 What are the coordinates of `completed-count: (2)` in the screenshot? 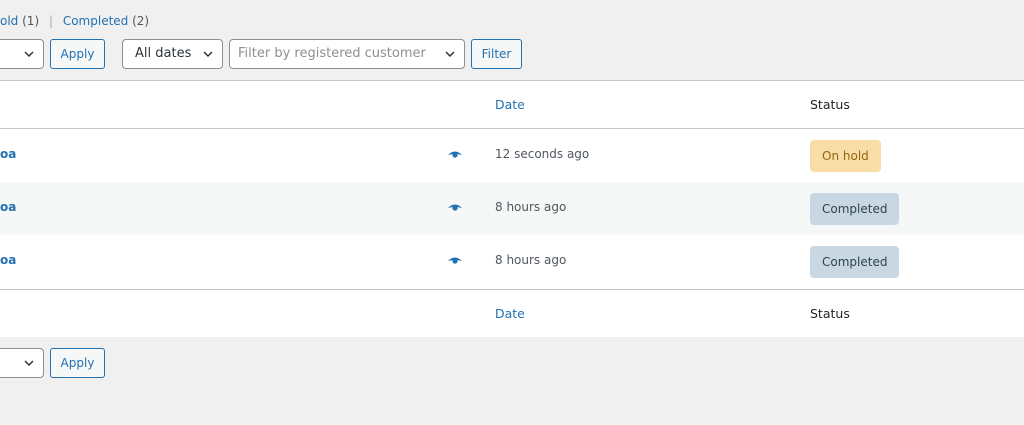 It's located at (141, 21).